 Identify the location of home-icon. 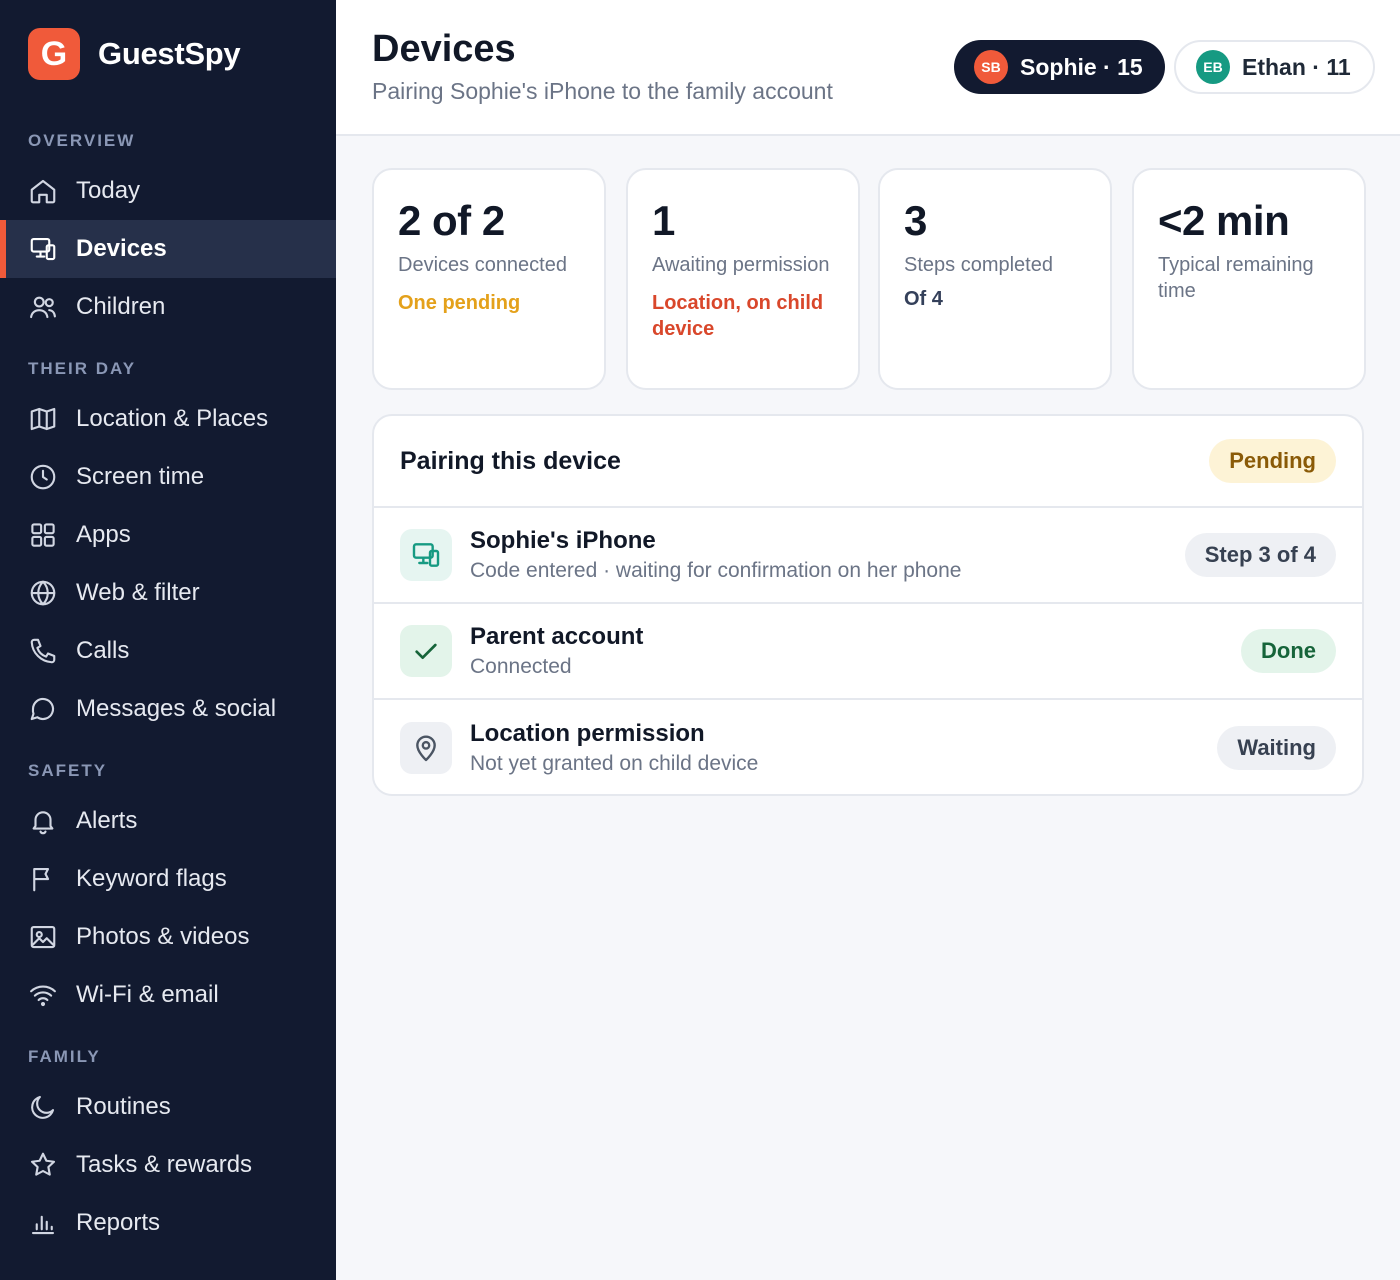
(43, 191).